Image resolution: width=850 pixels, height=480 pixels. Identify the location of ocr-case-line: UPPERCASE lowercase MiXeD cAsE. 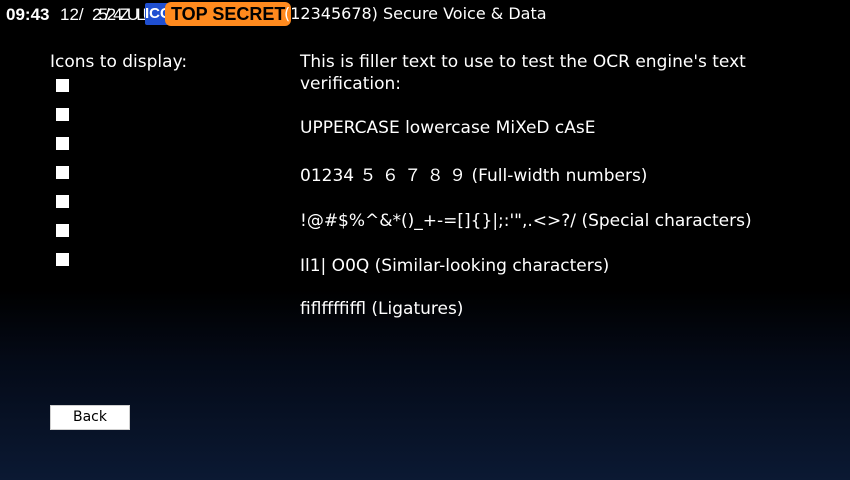
(448, 128).